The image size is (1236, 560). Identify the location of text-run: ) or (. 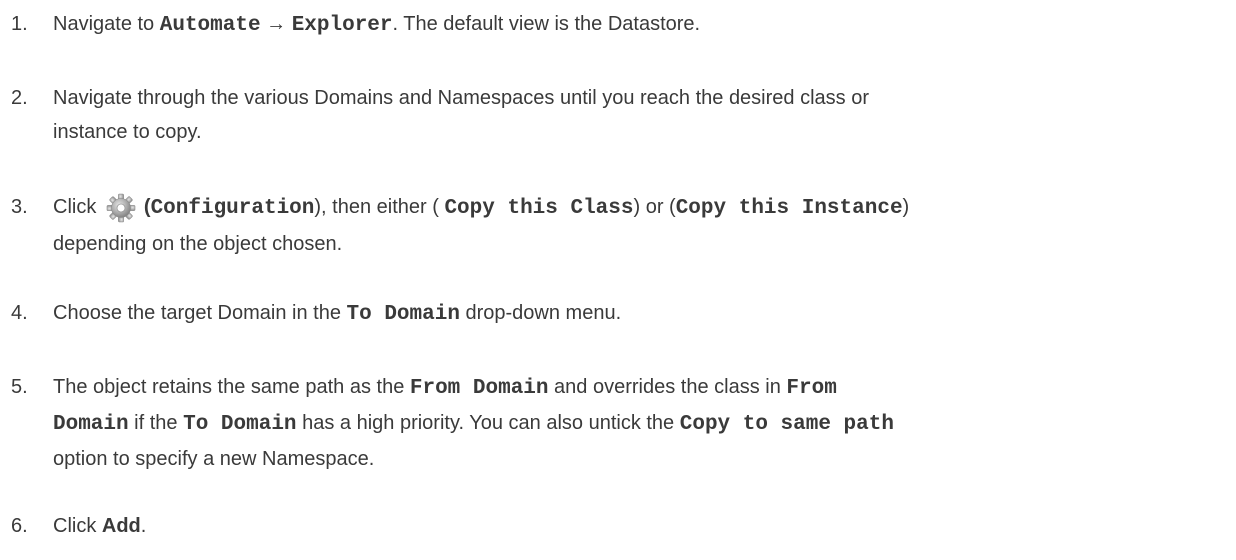
(654, 207).